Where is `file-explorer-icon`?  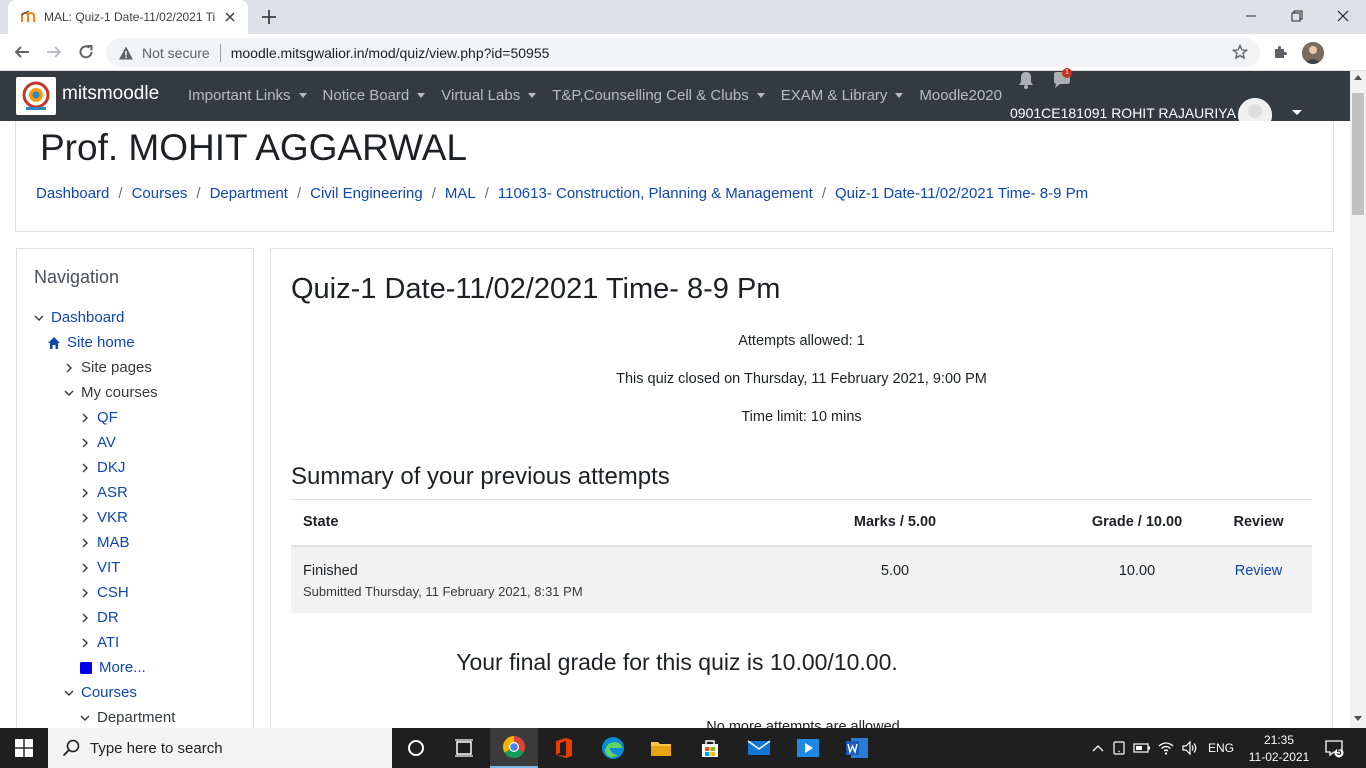
file-explorer-icon is located at coordinates (661, 748).